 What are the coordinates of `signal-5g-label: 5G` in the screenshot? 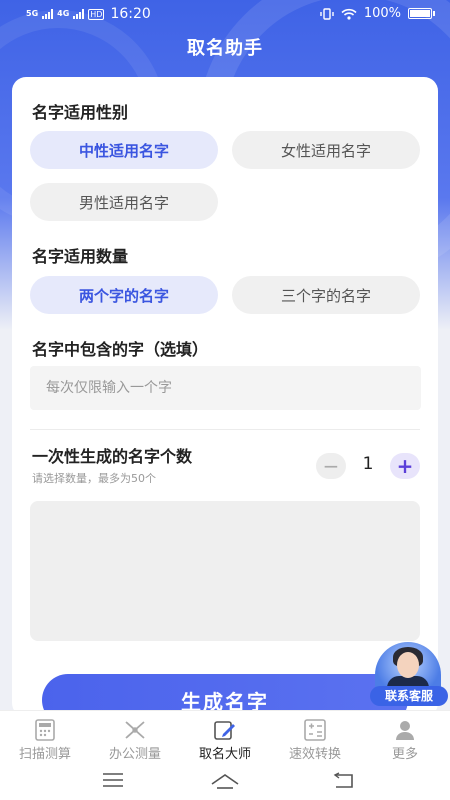 It's located at (32, 13).